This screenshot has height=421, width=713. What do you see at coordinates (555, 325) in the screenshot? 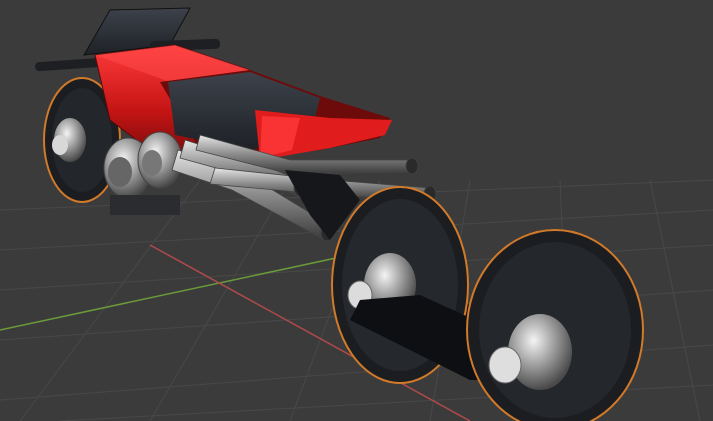
I see `front-wheel` at bounding box center [555, 325].